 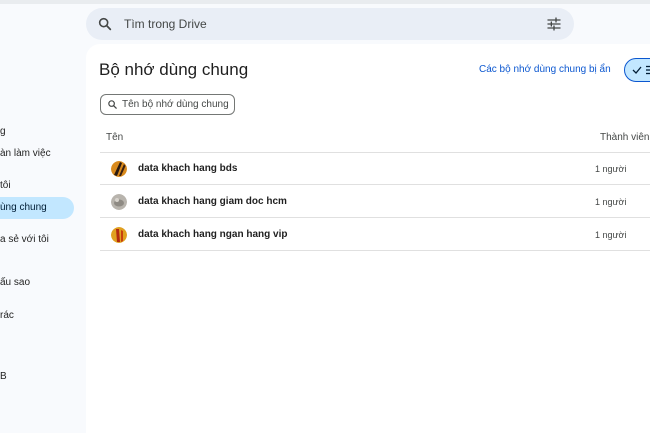 What do you see at coordinates (114, 137) in the screenshot?
I see `column-header-name: Tên` at bounding box center [114, 137].